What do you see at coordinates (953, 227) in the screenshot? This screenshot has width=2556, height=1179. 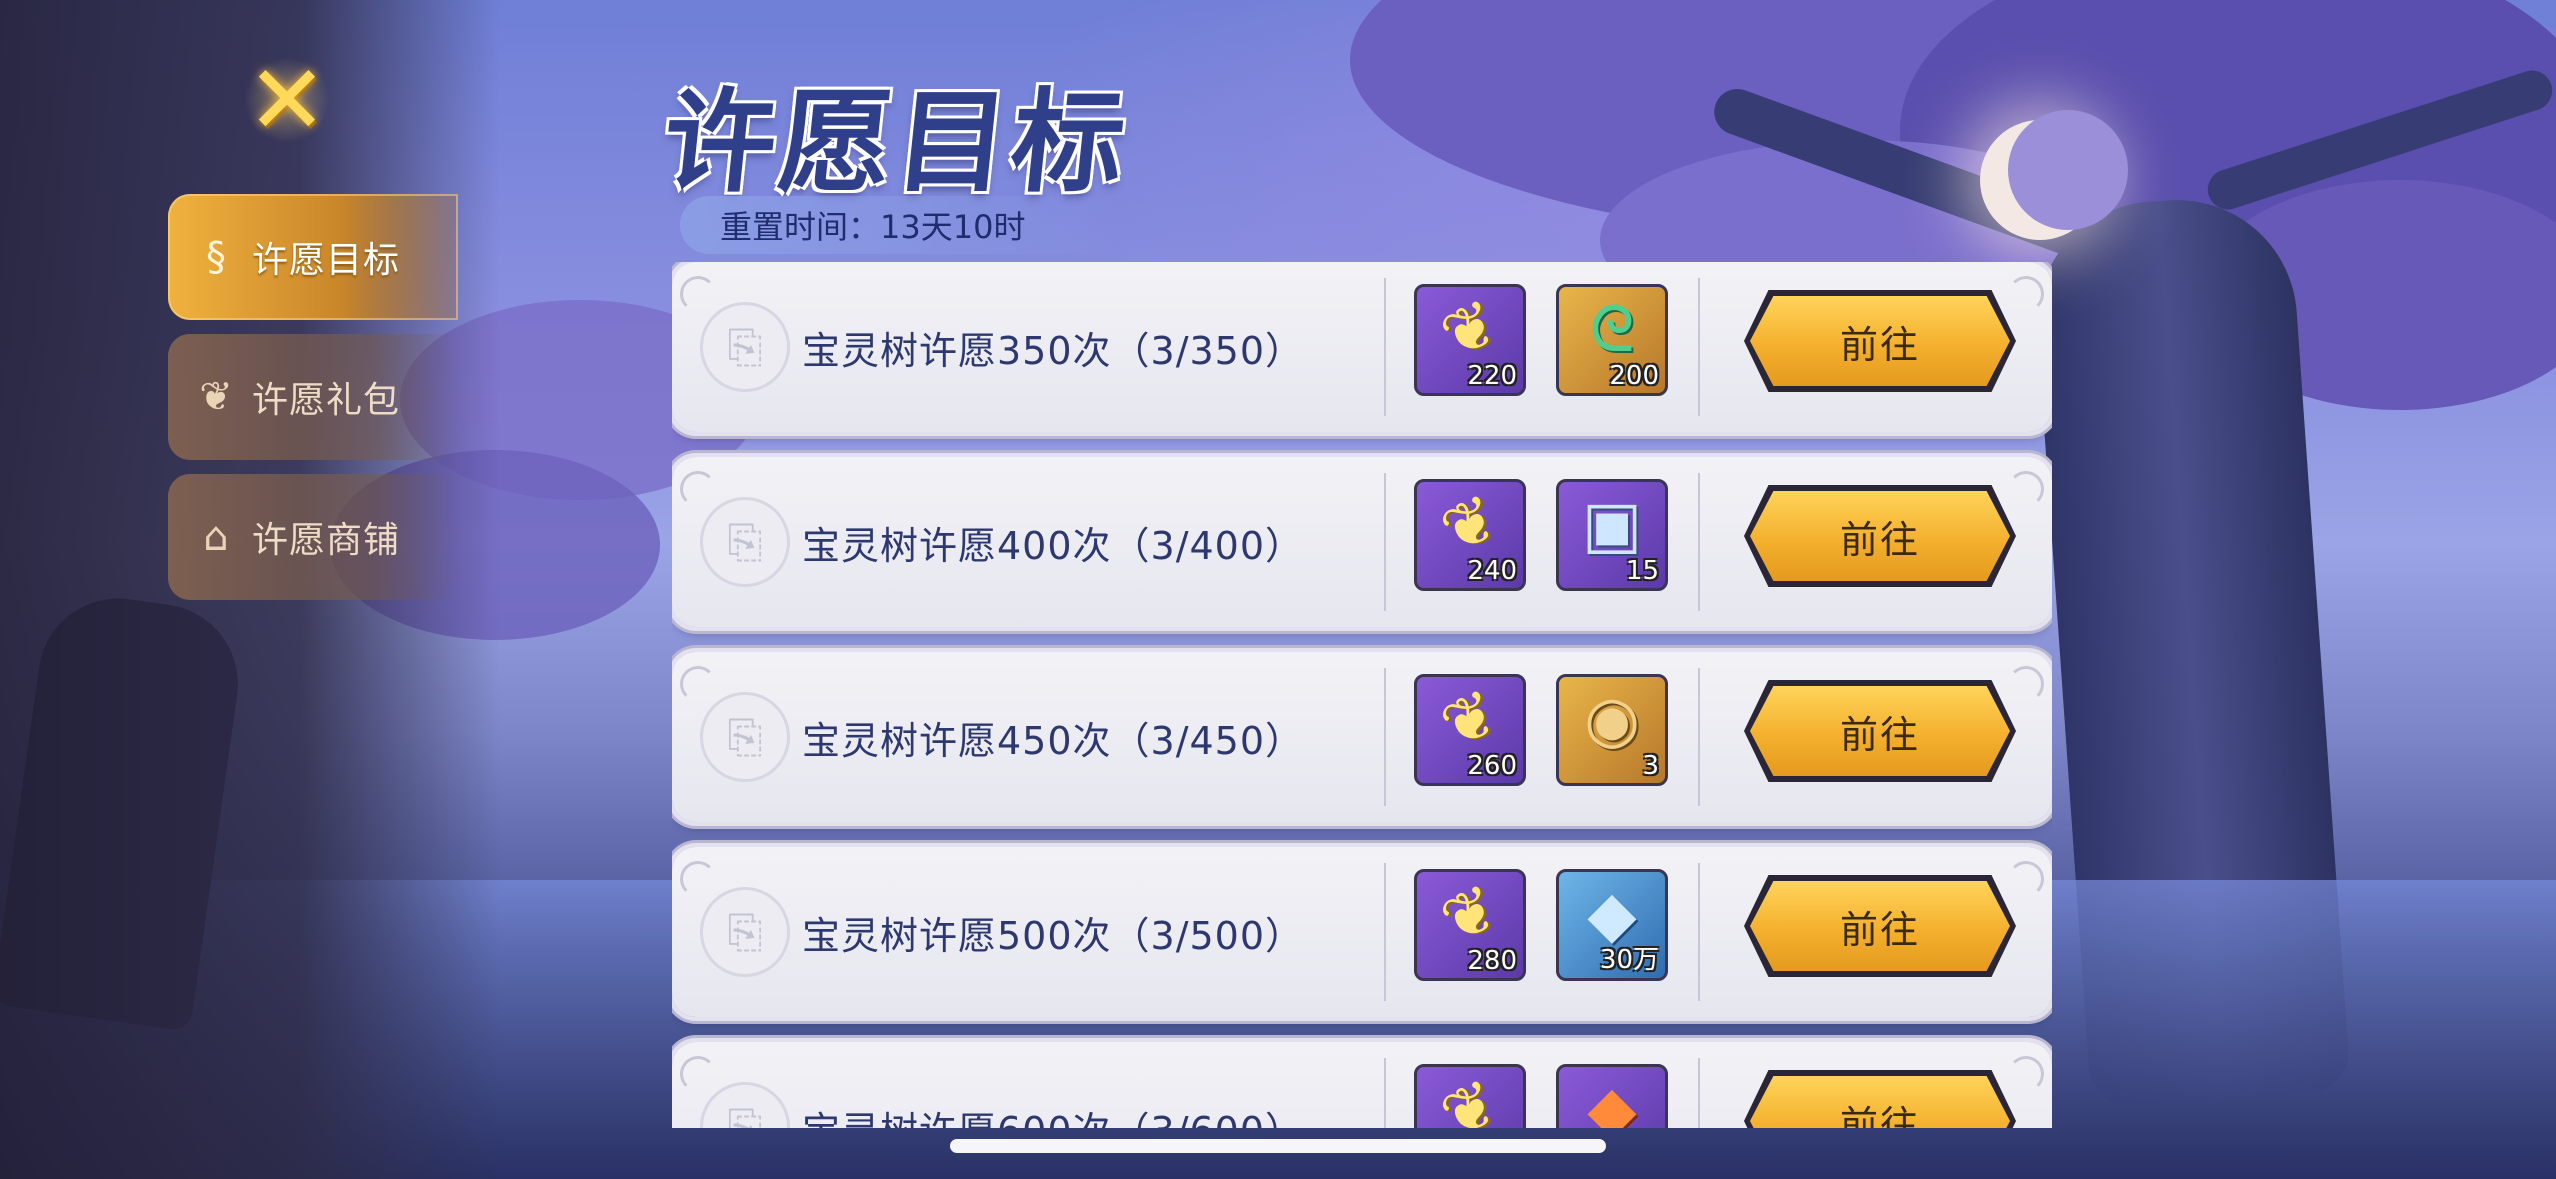 I see `reset-value: 13天10时` at bounding box center [953, 227].